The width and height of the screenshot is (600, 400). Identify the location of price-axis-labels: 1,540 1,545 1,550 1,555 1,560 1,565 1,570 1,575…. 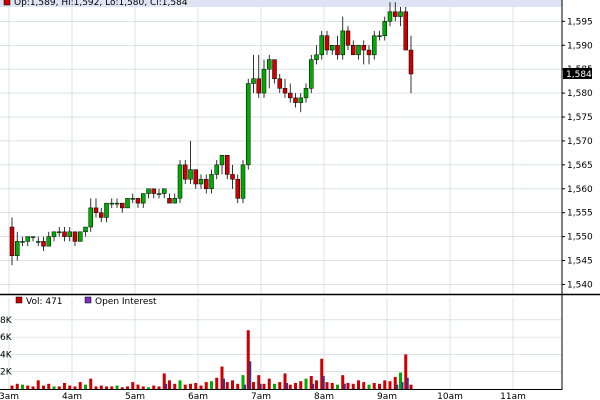
(580, 153).